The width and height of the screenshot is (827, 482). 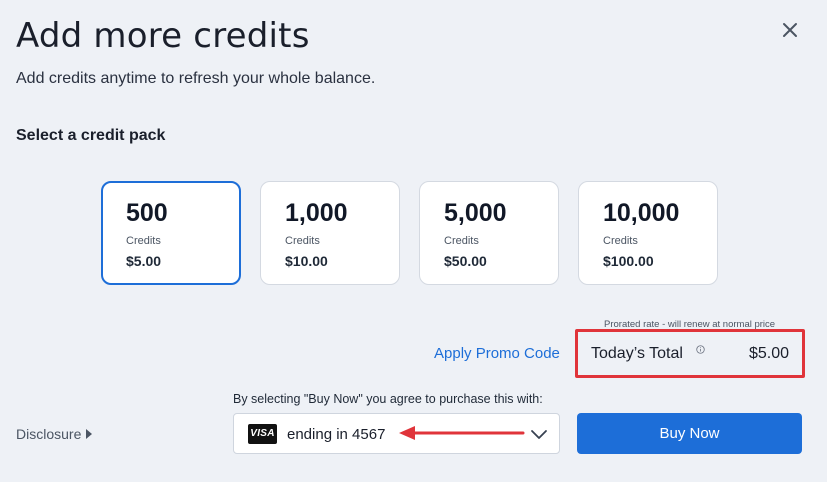 I want to click on disclosure-toggle: Disclosure, so click(x=54, y=434).